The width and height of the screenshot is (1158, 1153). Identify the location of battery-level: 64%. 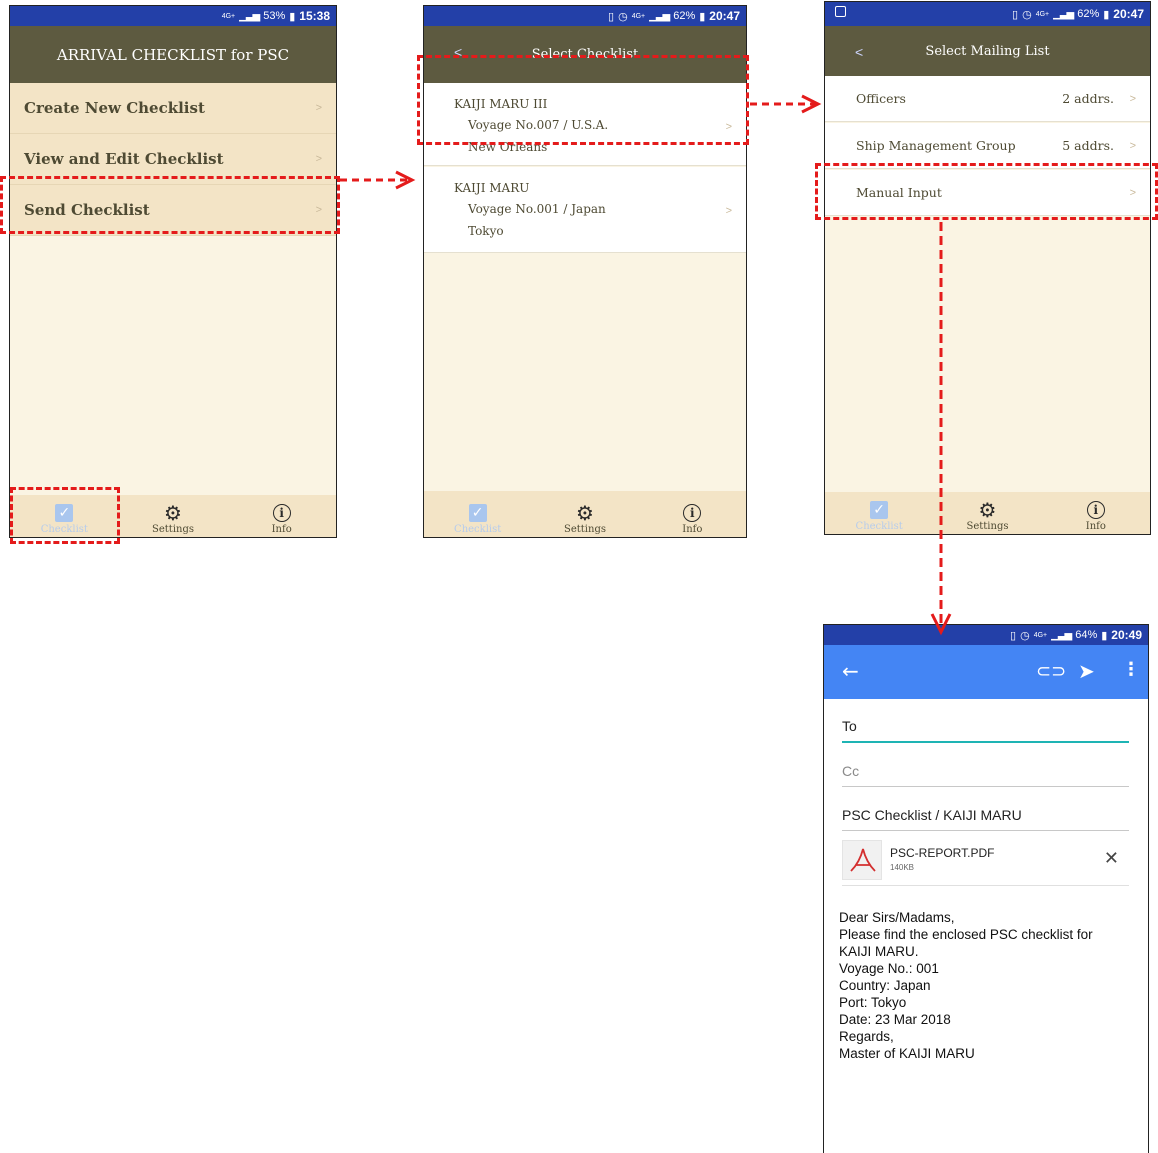
(1086, 635).